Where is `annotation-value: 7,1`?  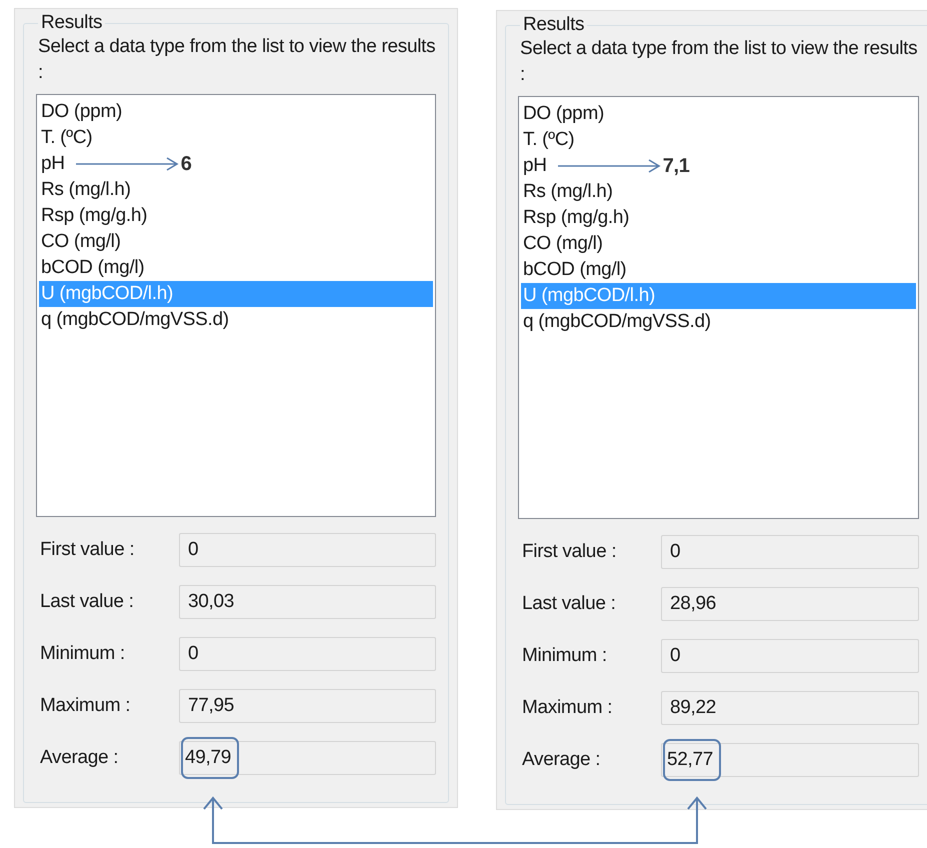 annotation-value: 7,1 is located at coordinates (676, 166).